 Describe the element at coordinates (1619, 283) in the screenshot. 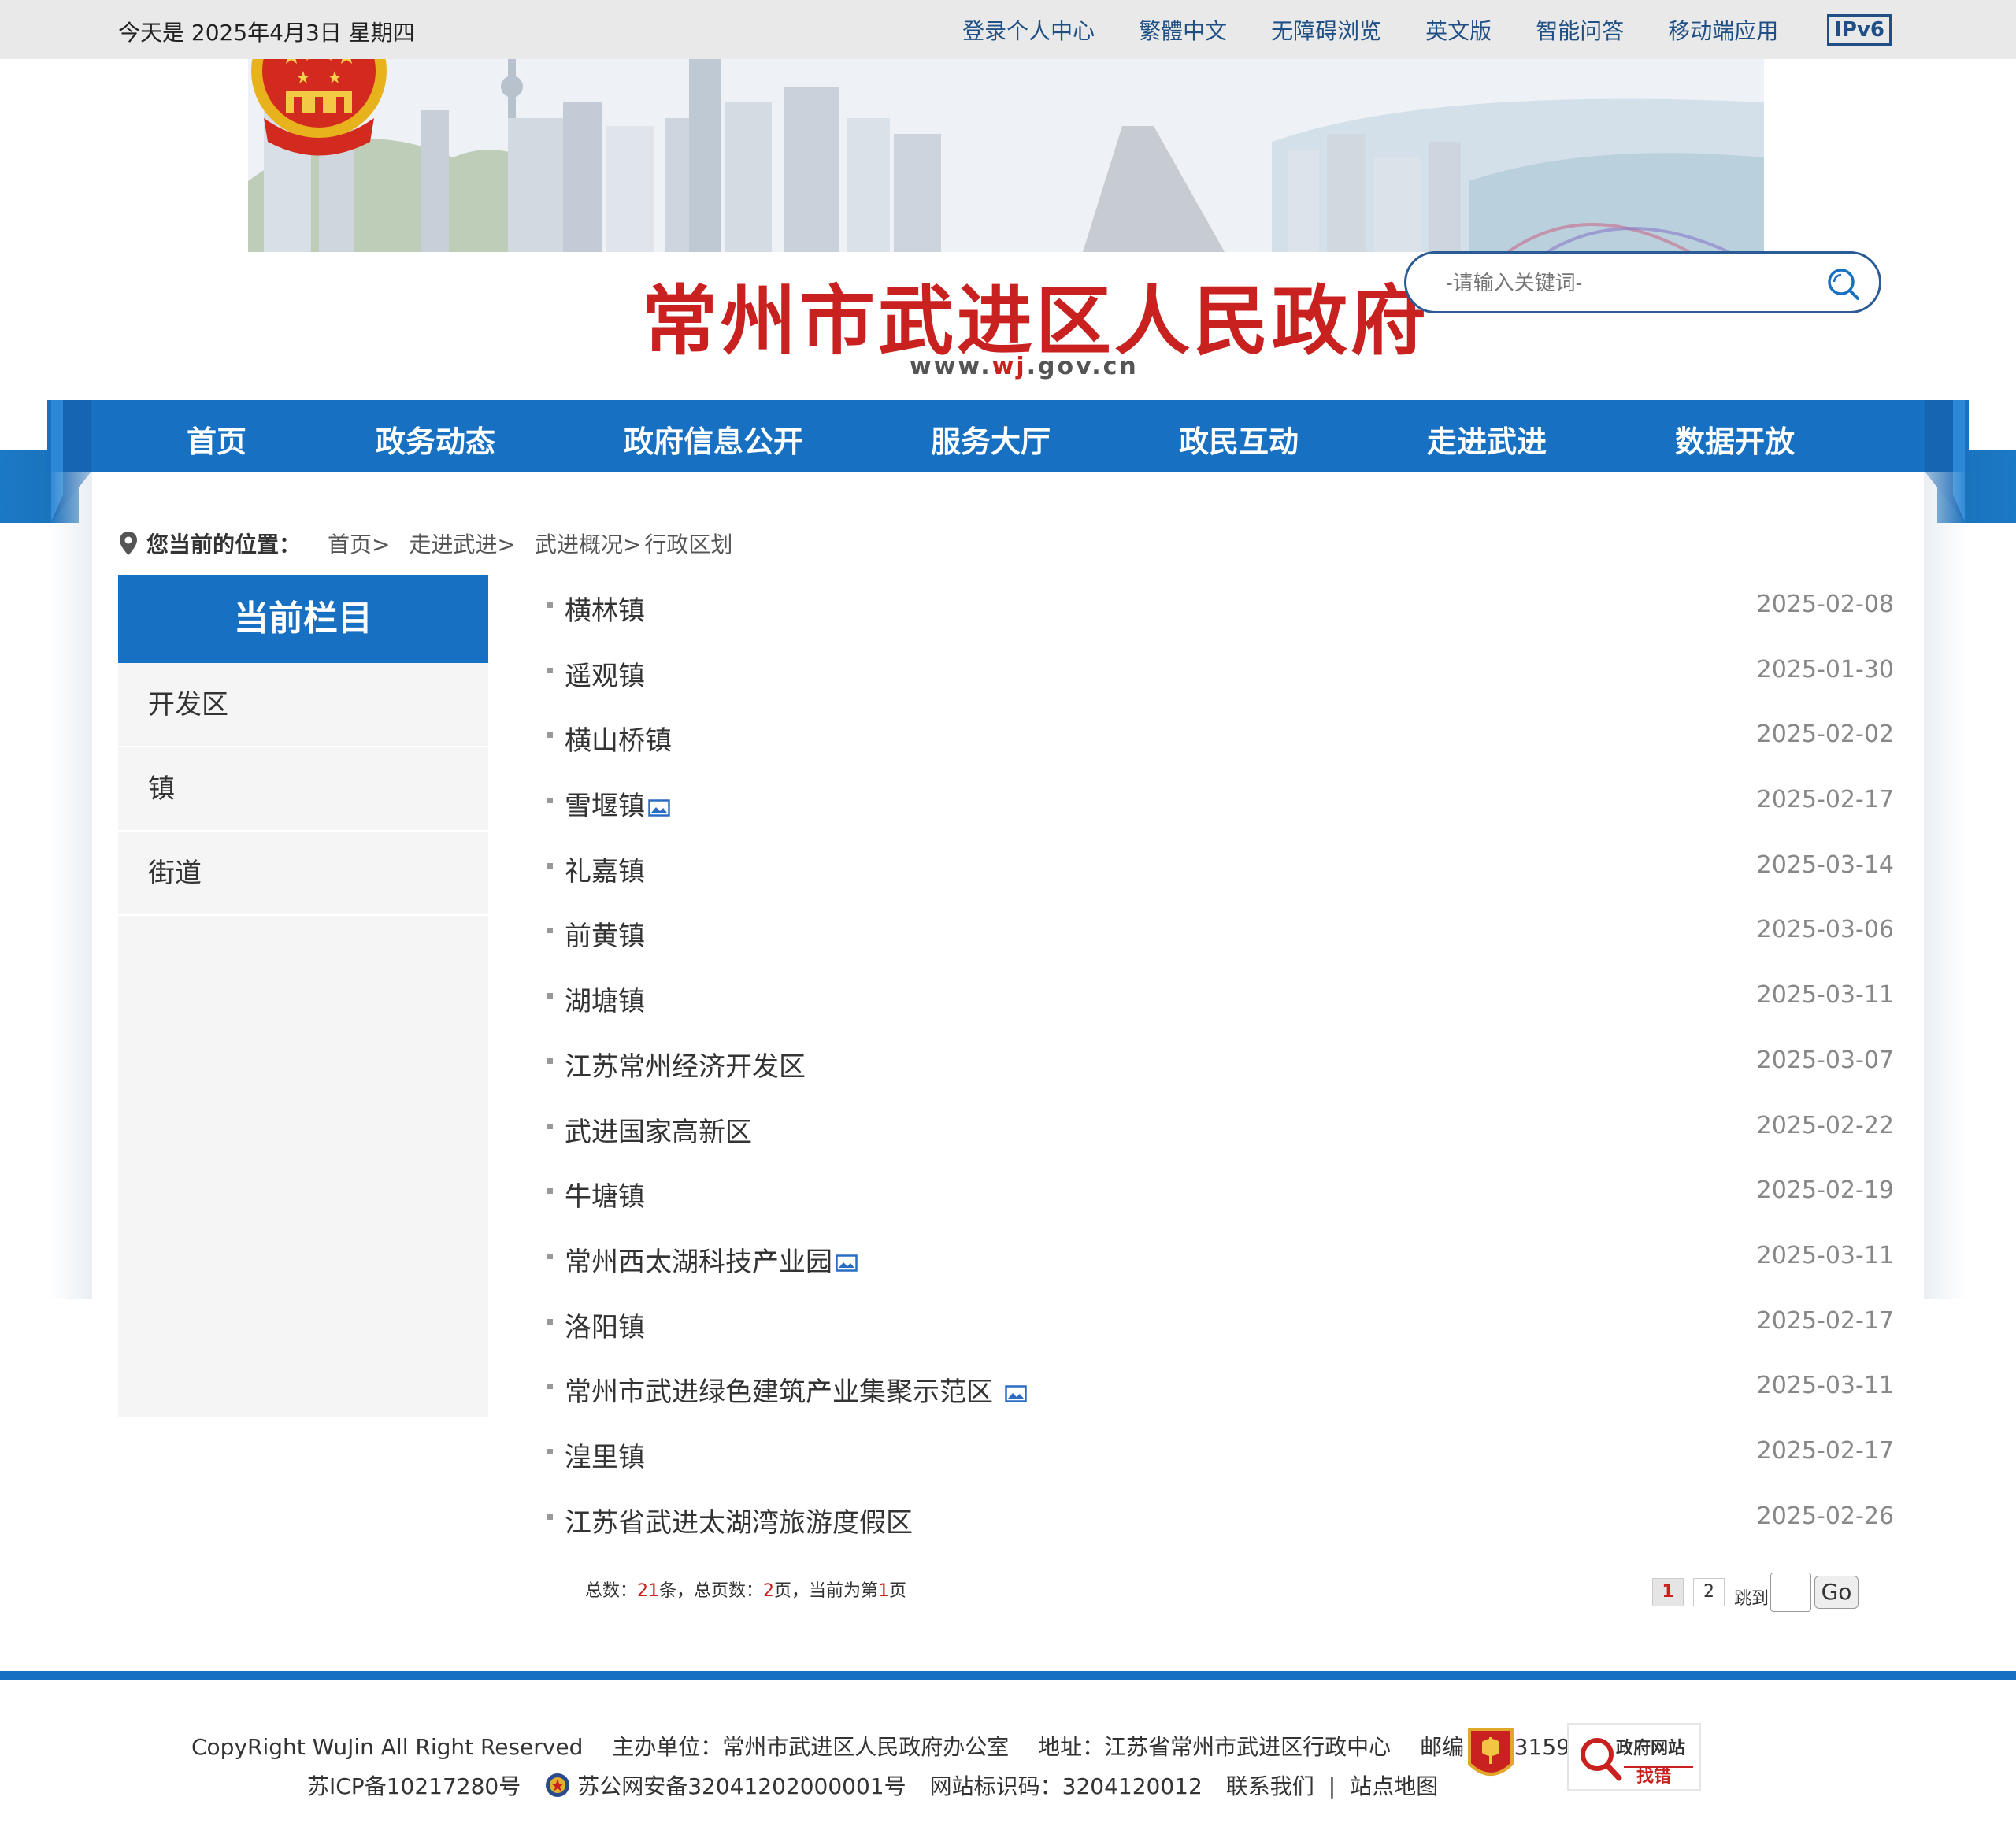

I see `search-input` at that location.